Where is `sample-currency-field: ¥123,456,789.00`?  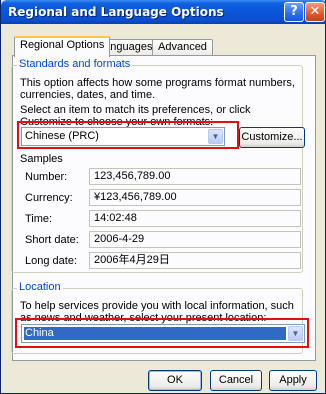
sample-currency-field: ¥123,456,789.00 is located at coordinates (195, 197).